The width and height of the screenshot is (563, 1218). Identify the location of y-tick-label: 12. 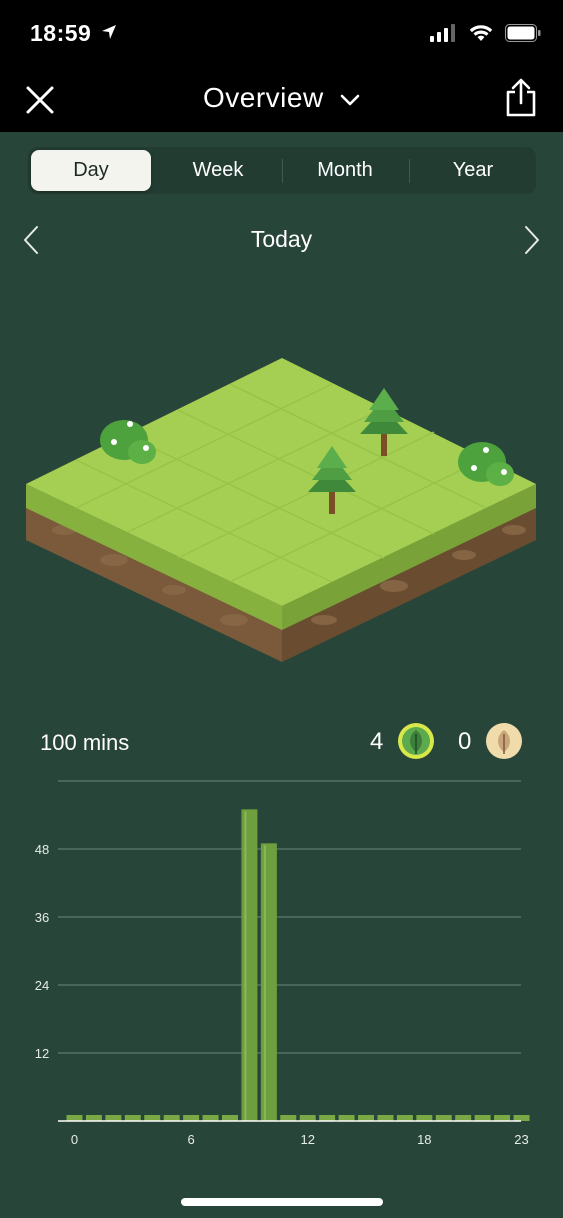
(42, 1053).